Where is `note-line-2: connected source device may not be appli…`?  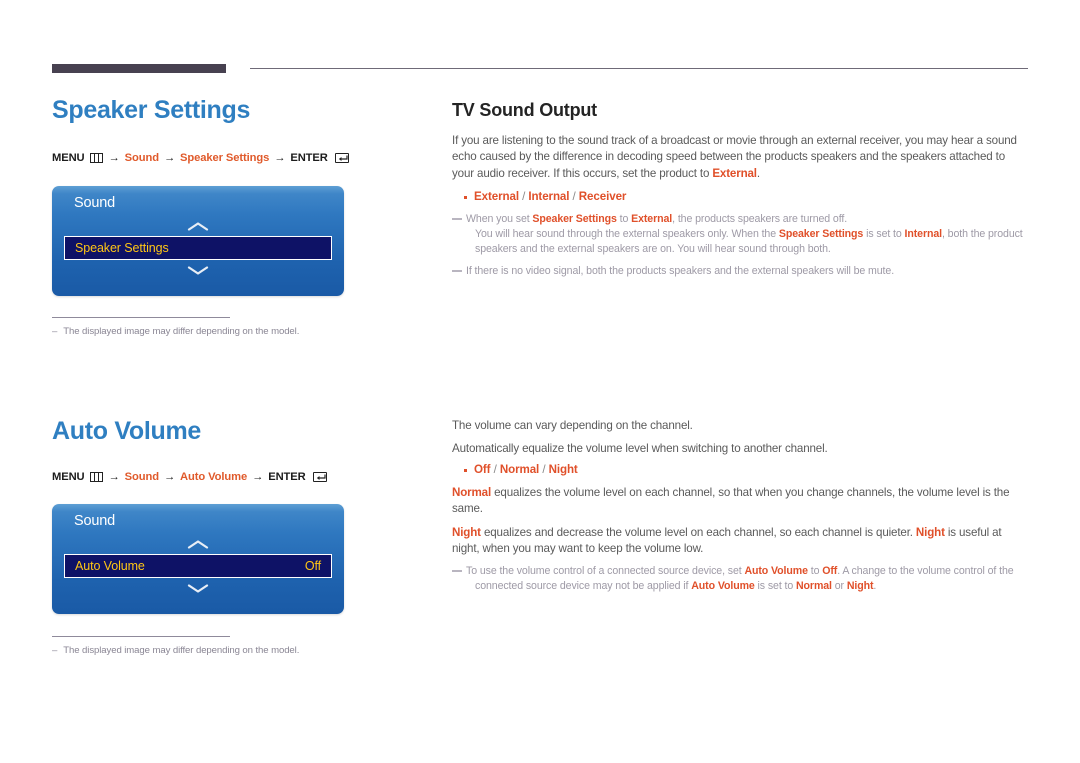 note-line-2: connected source device may not be appli… is located at coordinates (676, 586).